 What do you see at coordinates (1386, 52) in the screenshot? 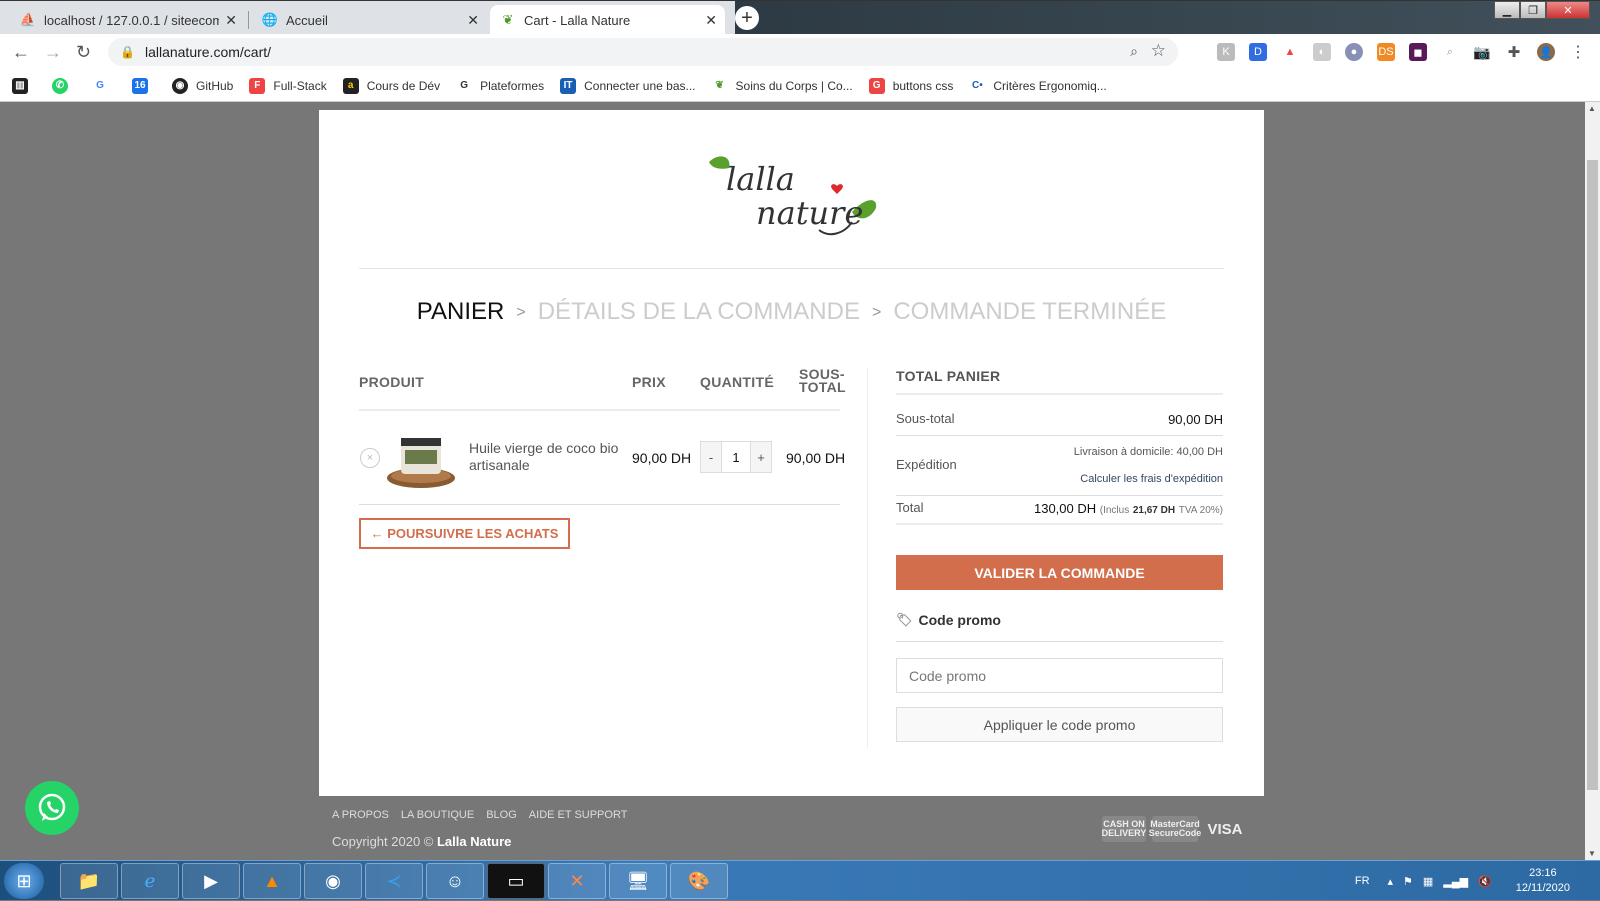
I see `extension-icon: DS` at bounding box center [1386, 52].